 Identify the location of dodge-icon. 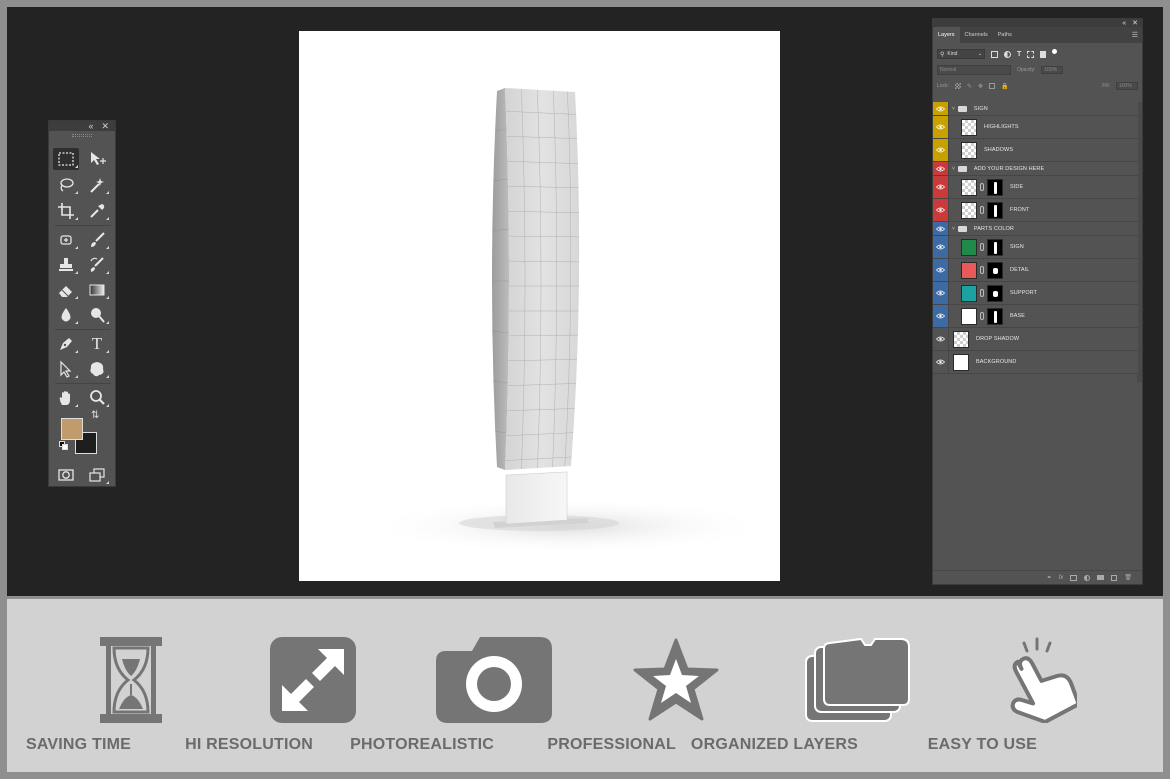
(97, 315).